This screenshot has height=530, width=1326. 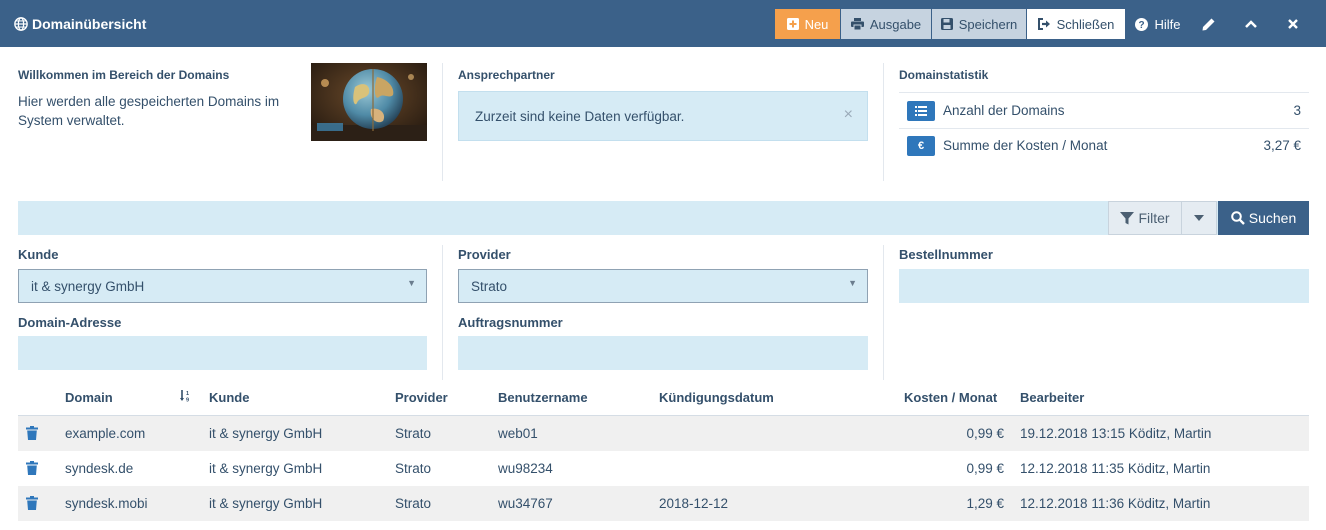 I want to click on close-view-button-label: Schließen, so click(x=1085, y=24).